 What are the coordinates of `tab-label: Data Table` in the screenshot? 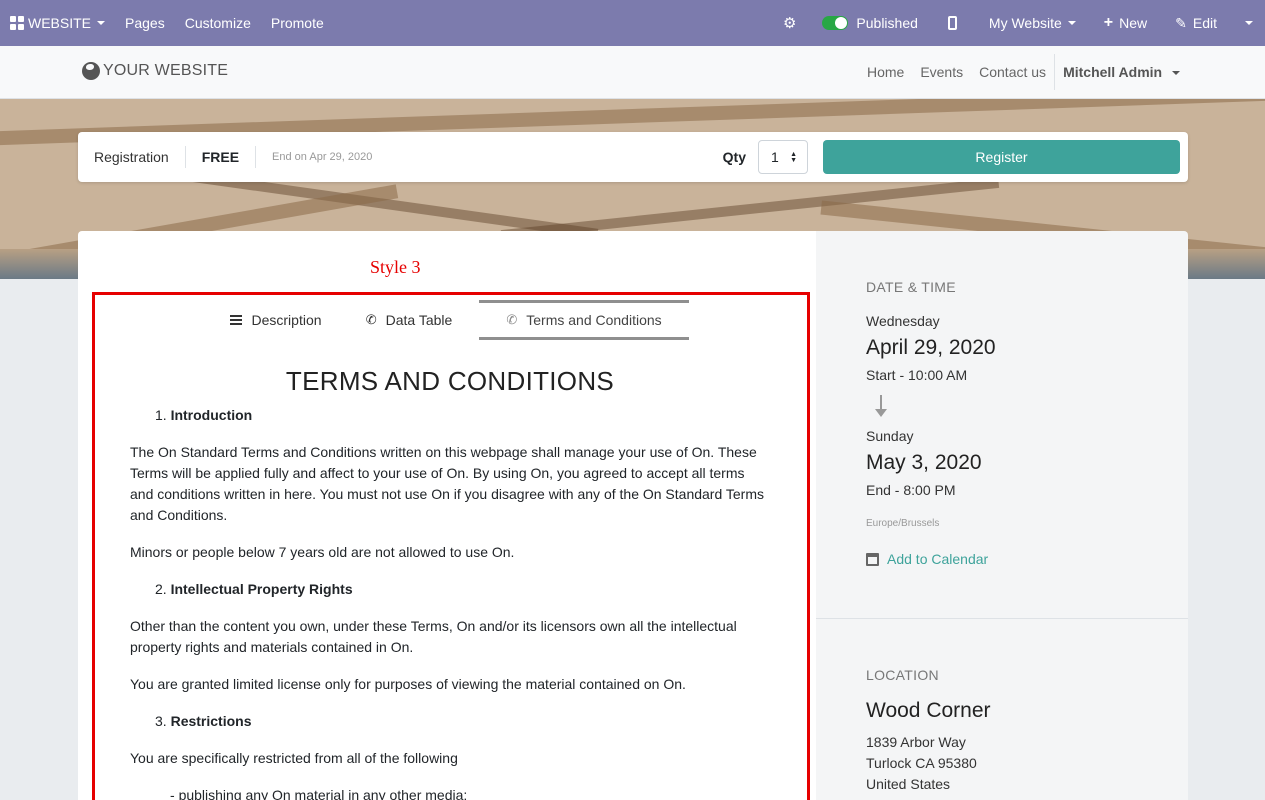 It's located at (419, 320).